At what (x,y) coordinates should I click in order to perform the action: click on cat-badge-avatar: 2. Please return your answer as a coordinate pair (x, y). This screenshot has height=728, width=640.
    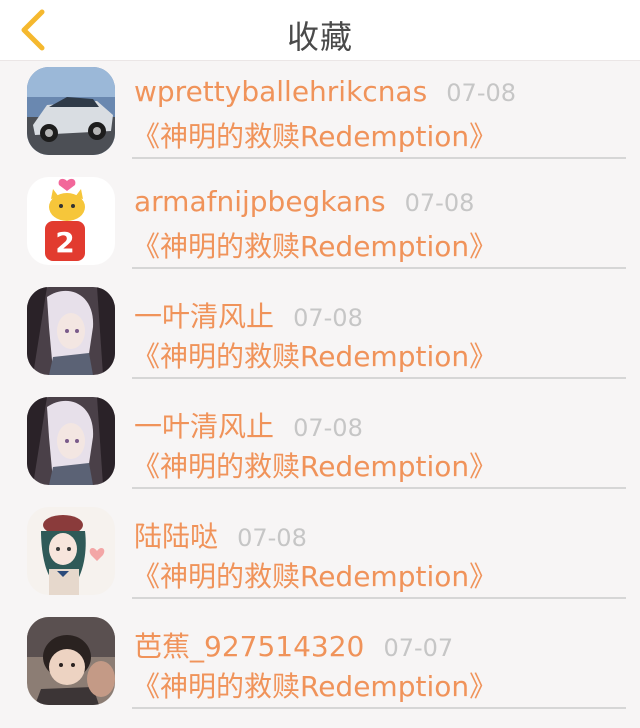
    Looking at the image, I should click on (71, 221).